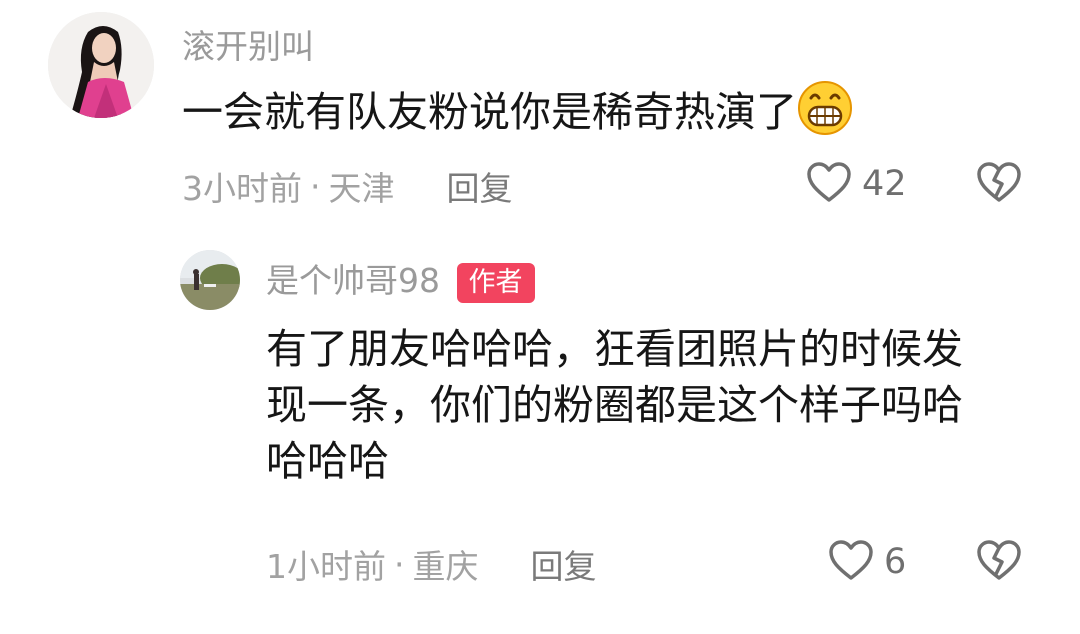 The width and height of the screenshot is (1080, 634). What do you see at coordinates (856, 184) in the screenshot?
I see `like-button: 42` at bounding box center [856, 184].